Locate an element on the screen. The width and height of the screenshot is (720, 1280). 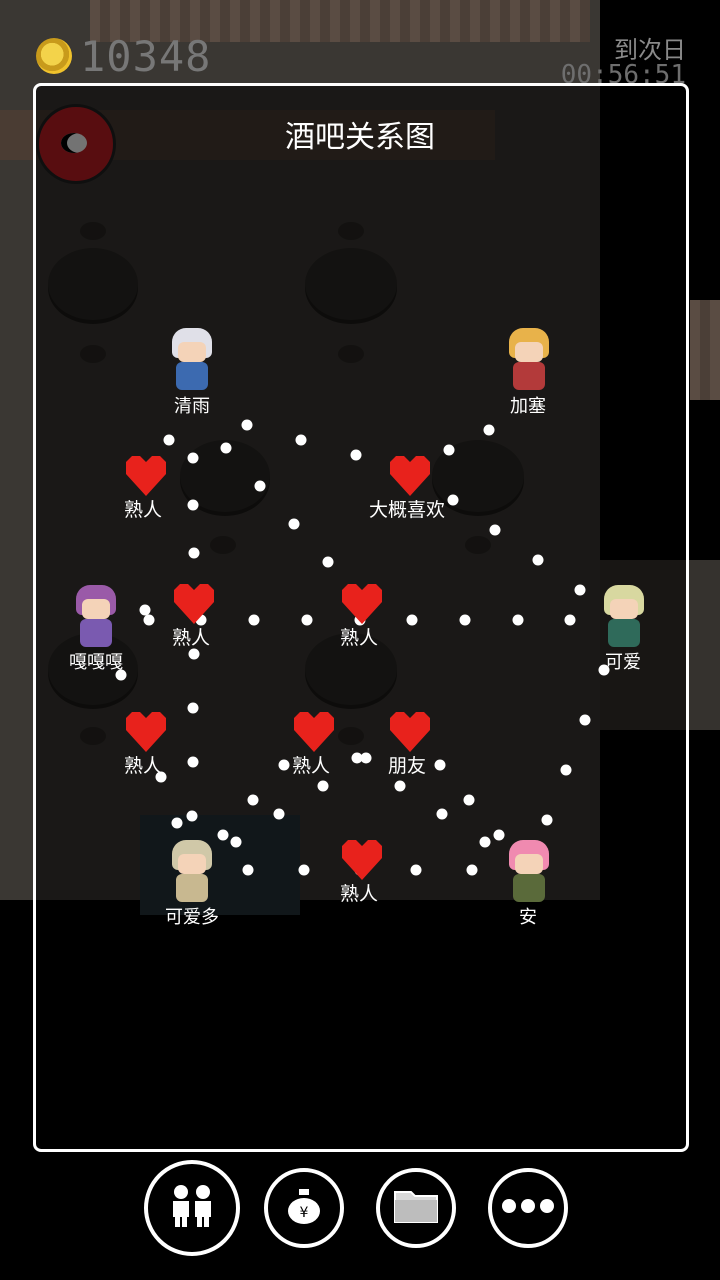
panel-title: 酒吧关系图 is located at coordinates (360, 137).